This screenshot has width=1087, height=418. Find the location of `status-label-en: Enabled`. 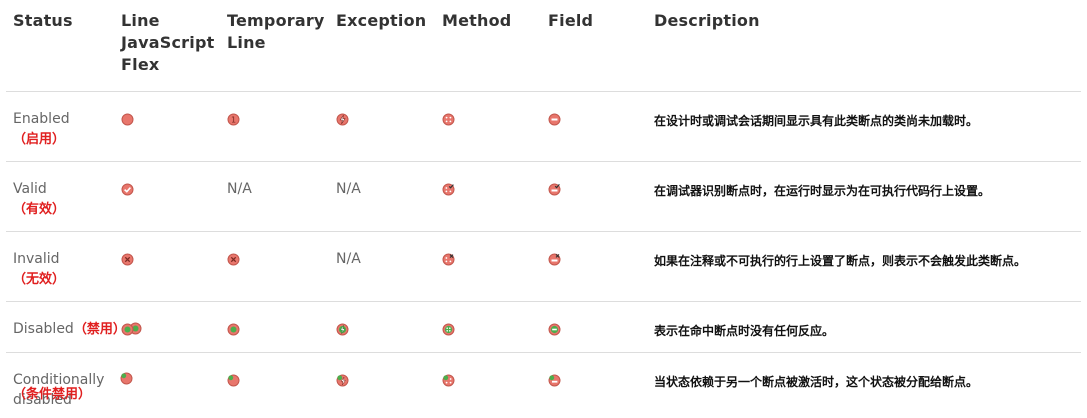

status-label-en: Enabled is located at coordinates (60, 119).